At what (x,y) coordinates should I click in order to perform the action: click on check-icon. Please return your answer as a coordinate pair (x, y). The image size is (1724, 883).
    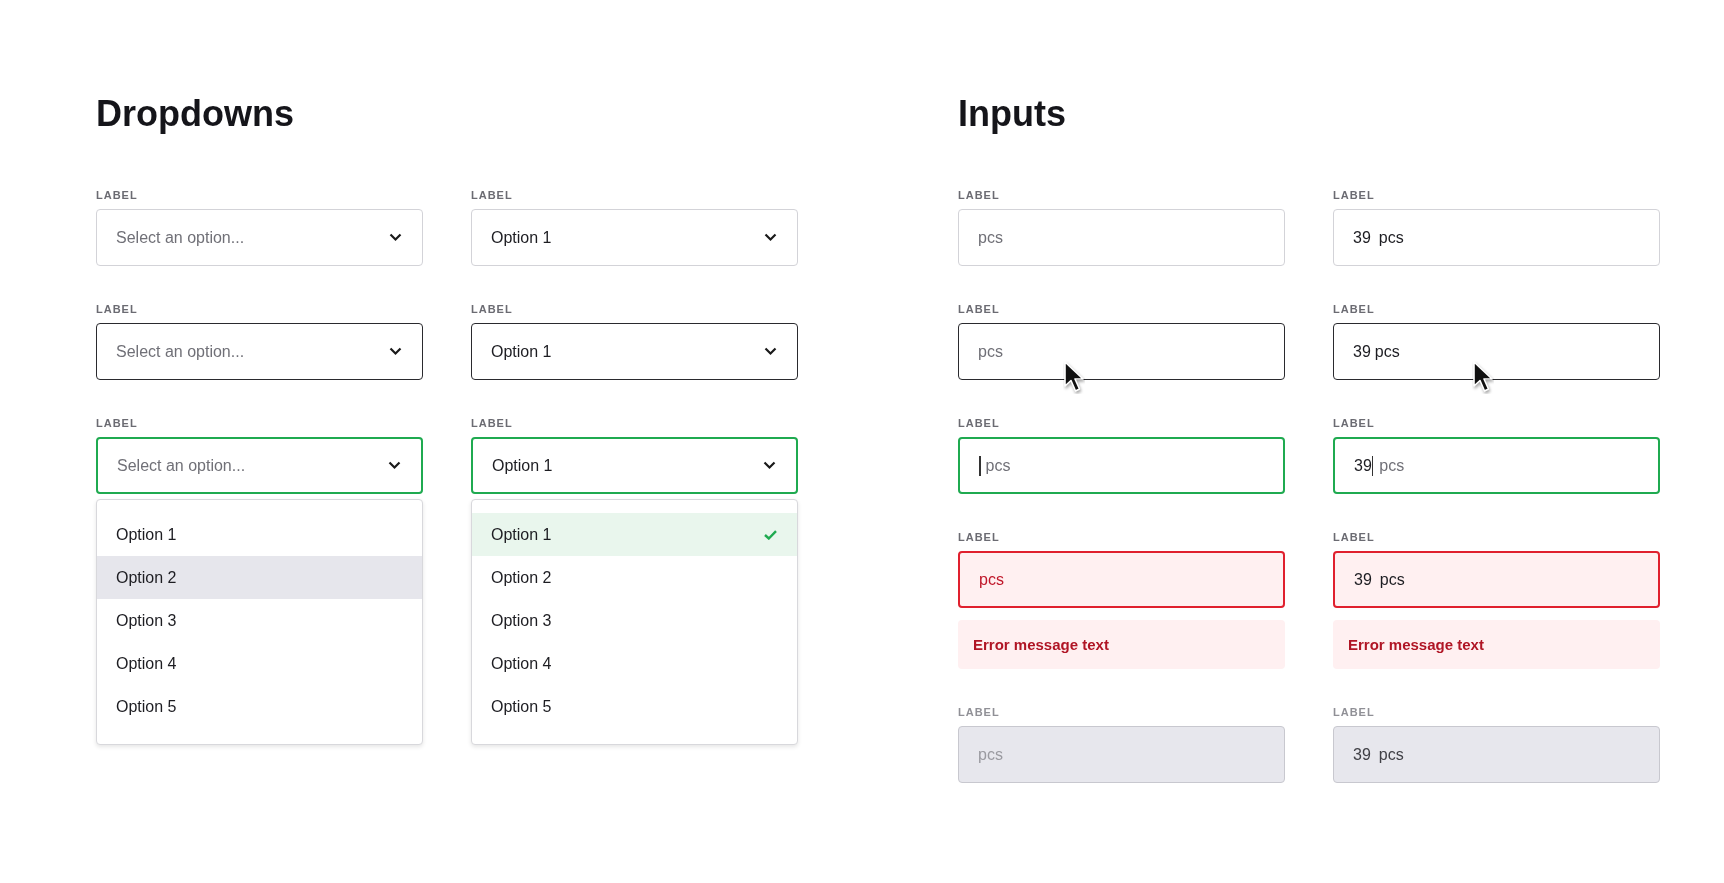
    Looking at the image, I should click on (770, 534).